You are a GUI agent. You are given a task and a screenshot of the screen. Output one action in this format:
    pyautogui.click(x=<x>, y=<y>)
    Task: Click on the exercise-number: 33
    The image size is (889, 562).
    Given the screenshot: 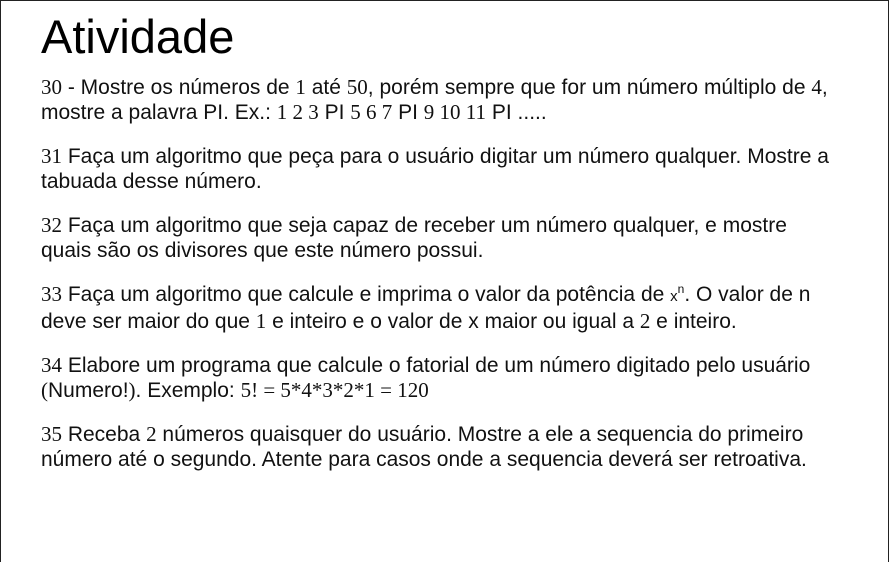 What is the action you would take?
    pyautogui.click(x=51, y=294)
    